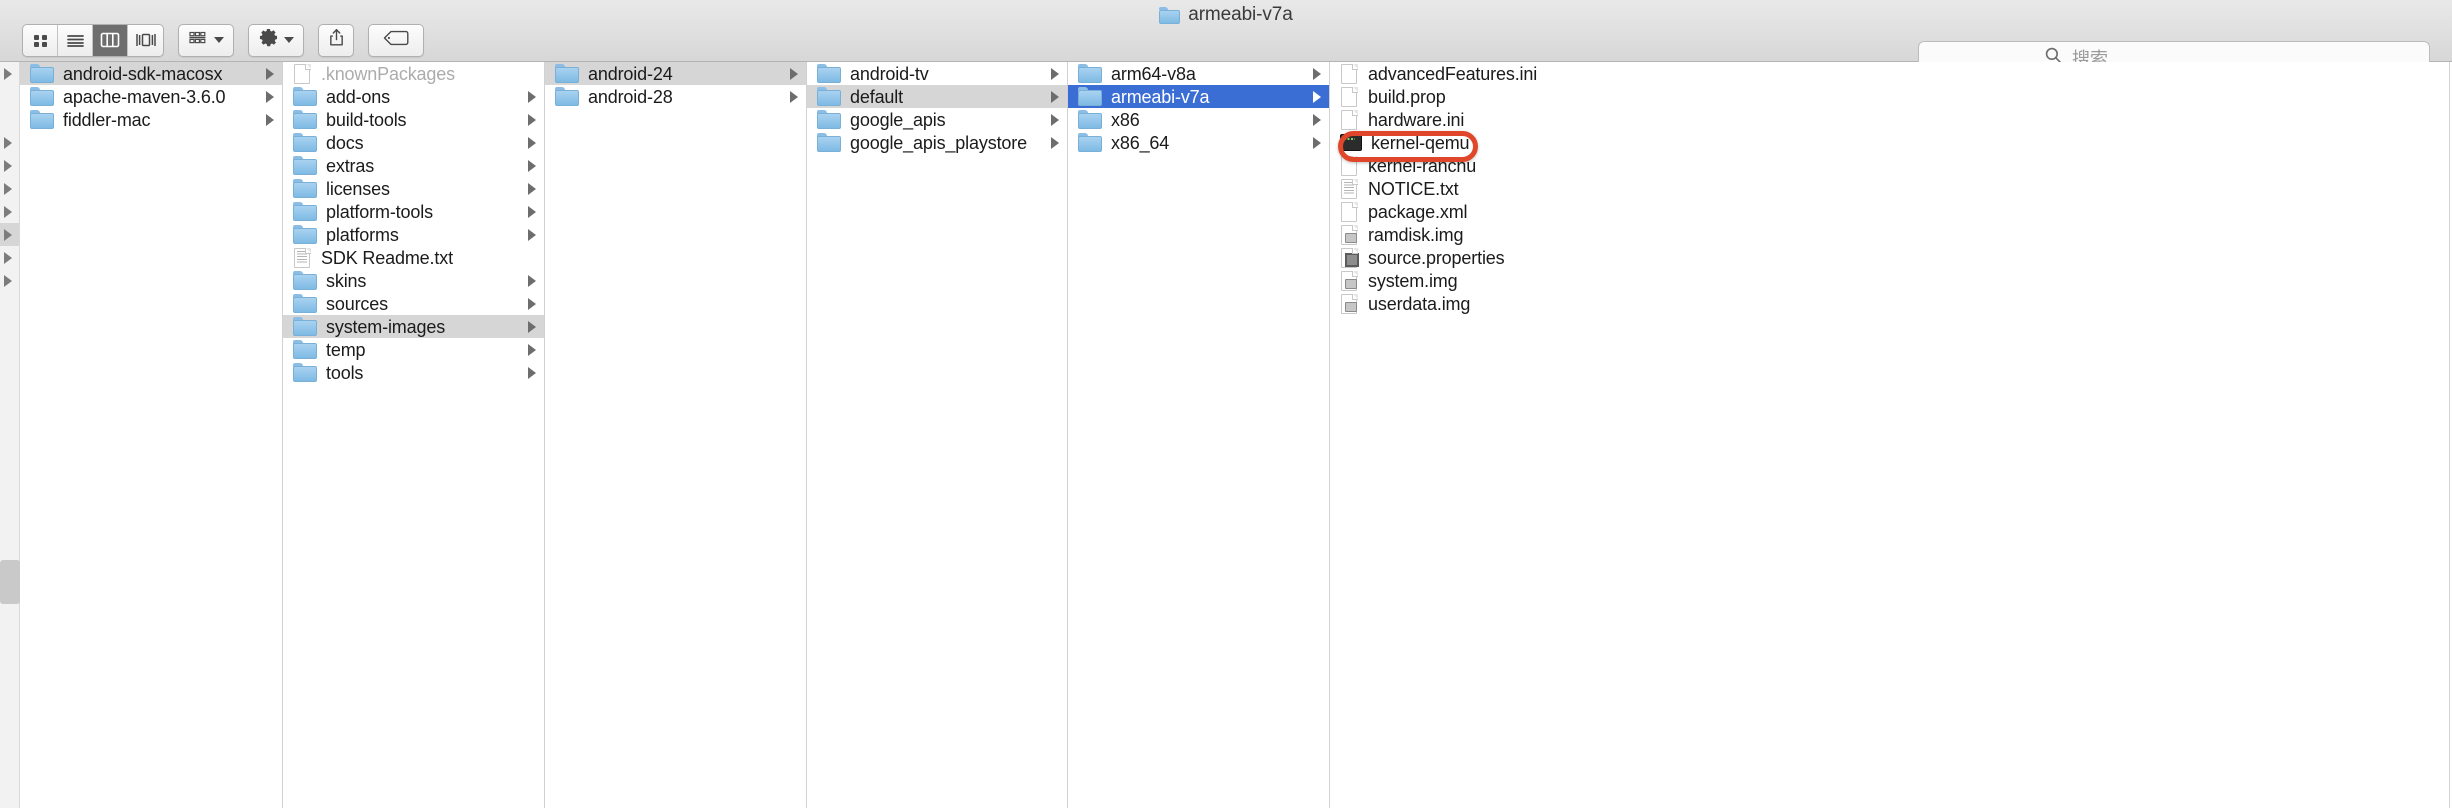  I want to click on folder-row: fiddler-mac, so click(151, 119).